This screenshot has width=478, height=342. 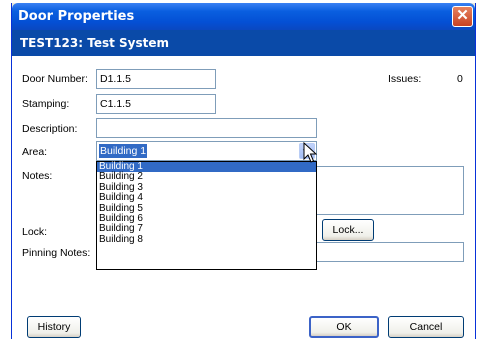 What do you see at coordinates (35, 152) in the screenshot?
I see `area-label: Area:` at bounding box center [35, 152].